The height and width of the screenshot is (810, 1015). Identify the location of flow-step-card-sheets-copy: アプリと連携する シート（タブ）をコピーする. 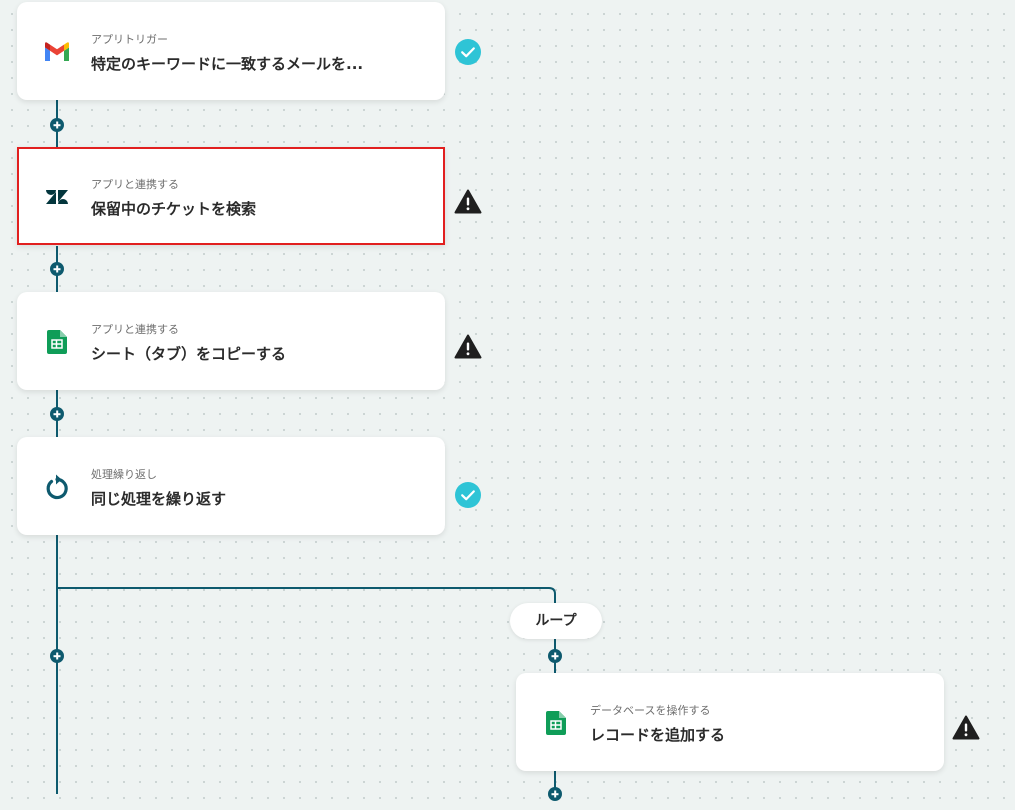
(231, 341).